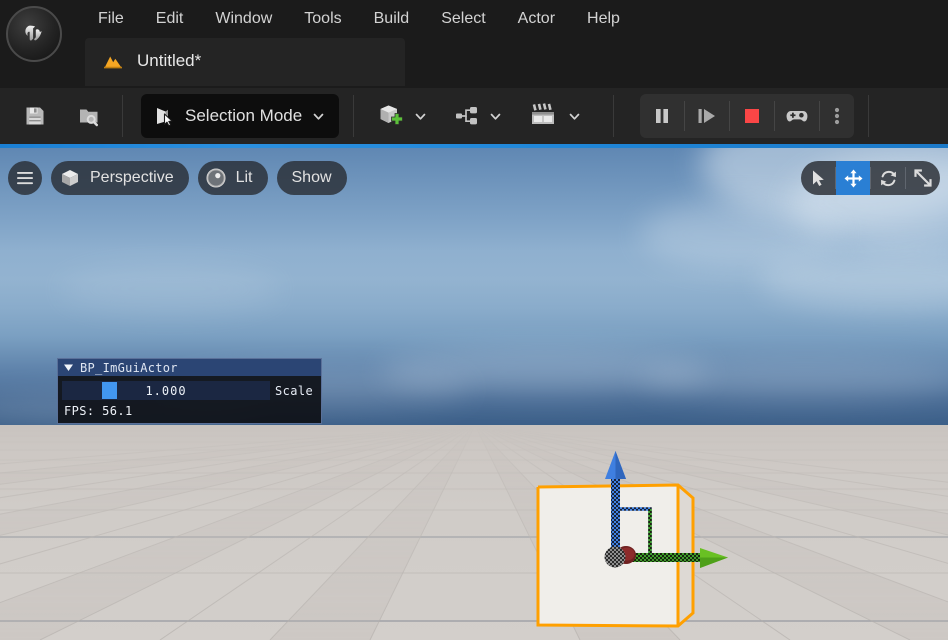 The height and width of the screenshot is (640, 948). What do you see at coordinates (68, 367) in the screenshot?
I see `triangle-down-icon` at bounding box center [68, 367].